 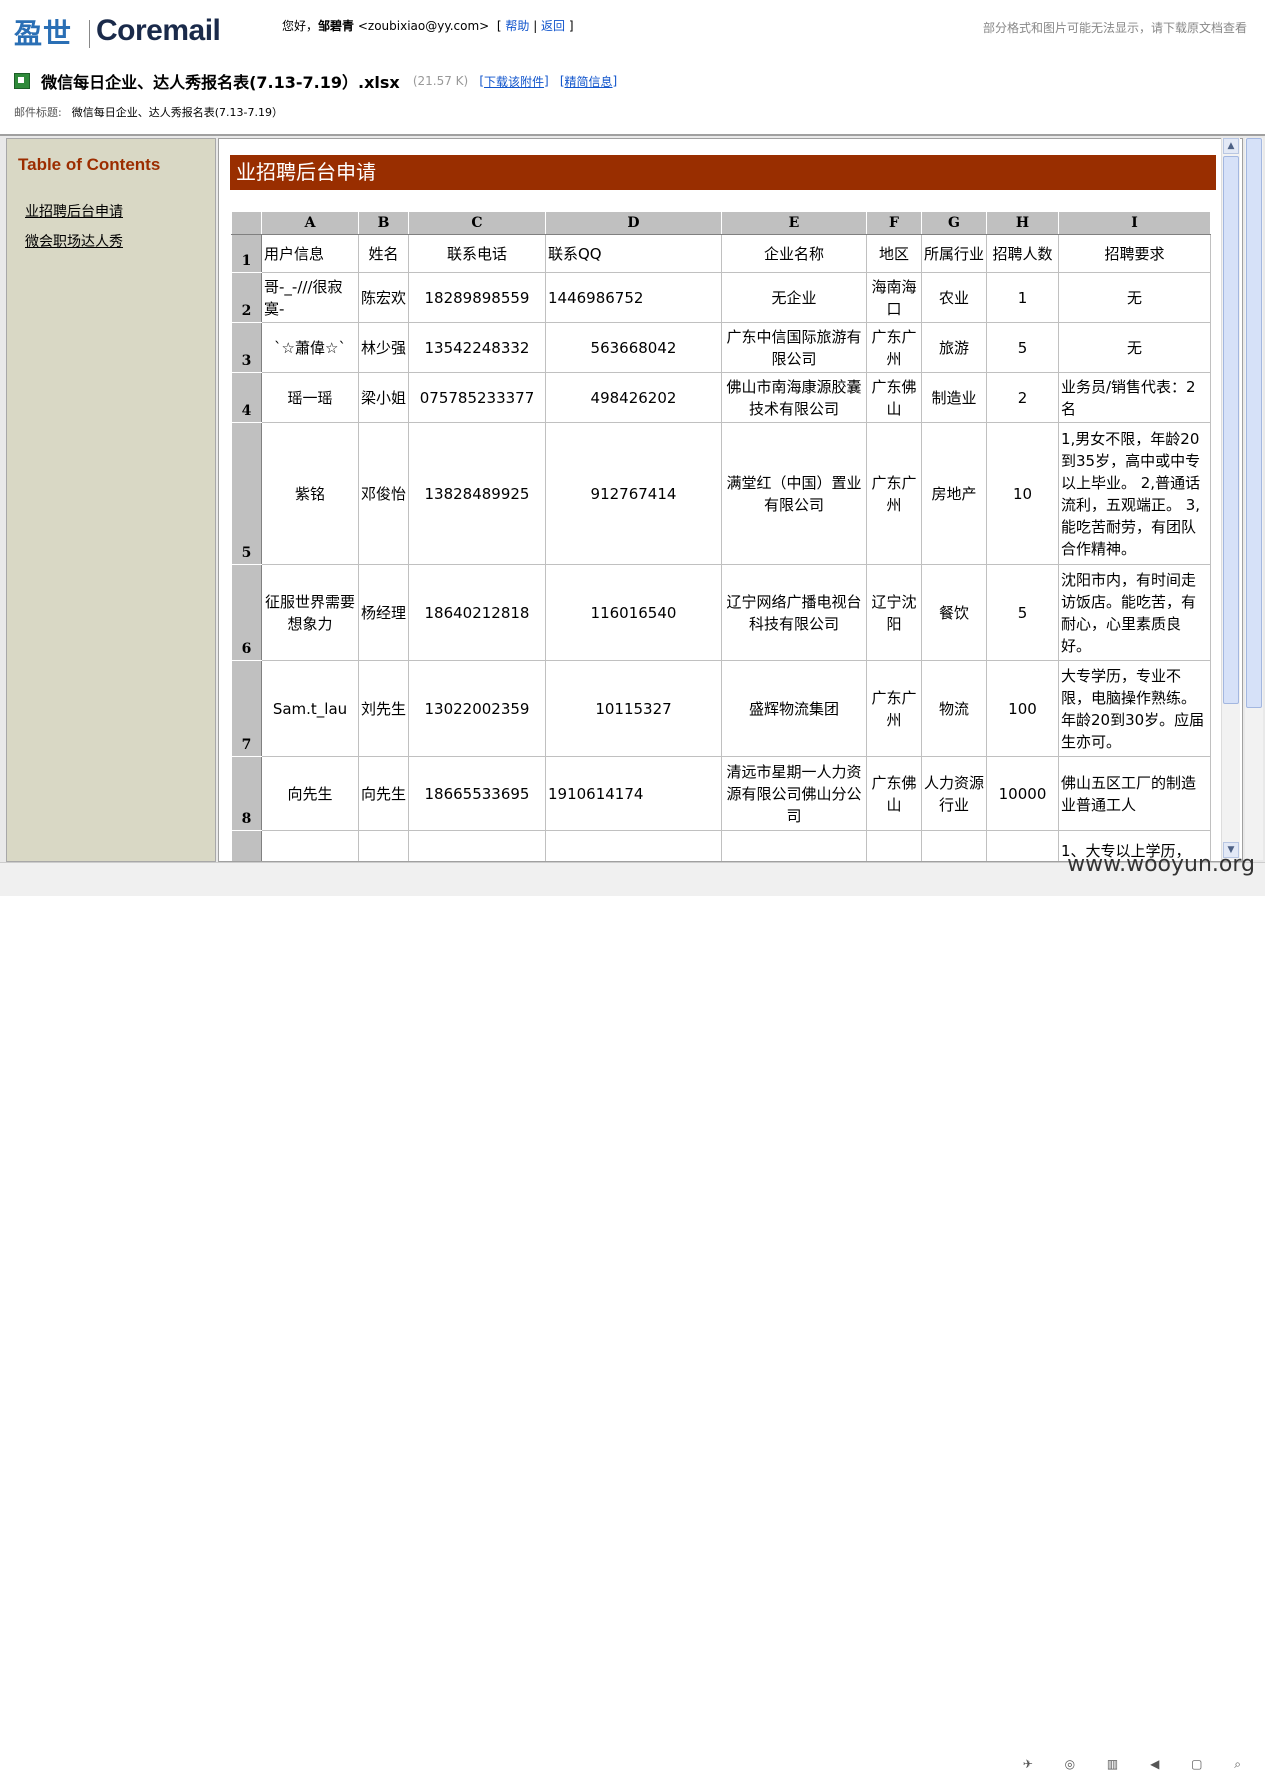 What do you see at coordinates (954, 793) in the screenshot?
I see `table-cell: 人力资源行业` at bounding box center [954, 793].